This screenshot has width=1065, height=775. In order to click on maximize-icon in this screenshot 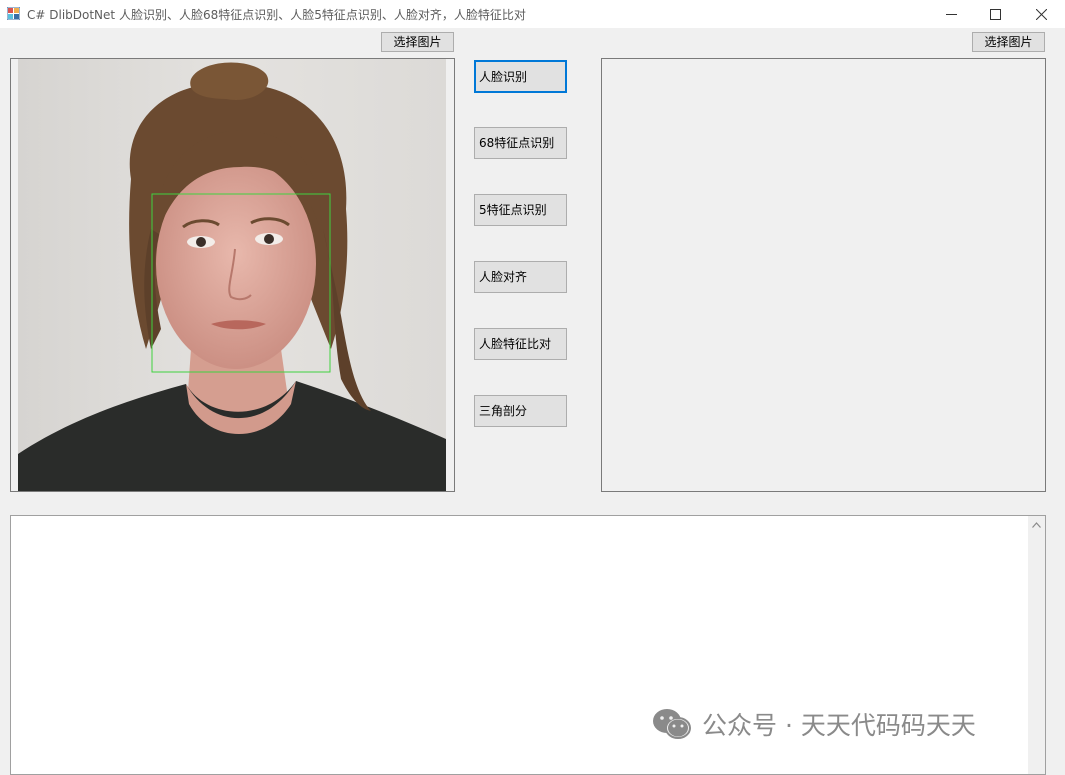, I will do `click(995, 14)`.